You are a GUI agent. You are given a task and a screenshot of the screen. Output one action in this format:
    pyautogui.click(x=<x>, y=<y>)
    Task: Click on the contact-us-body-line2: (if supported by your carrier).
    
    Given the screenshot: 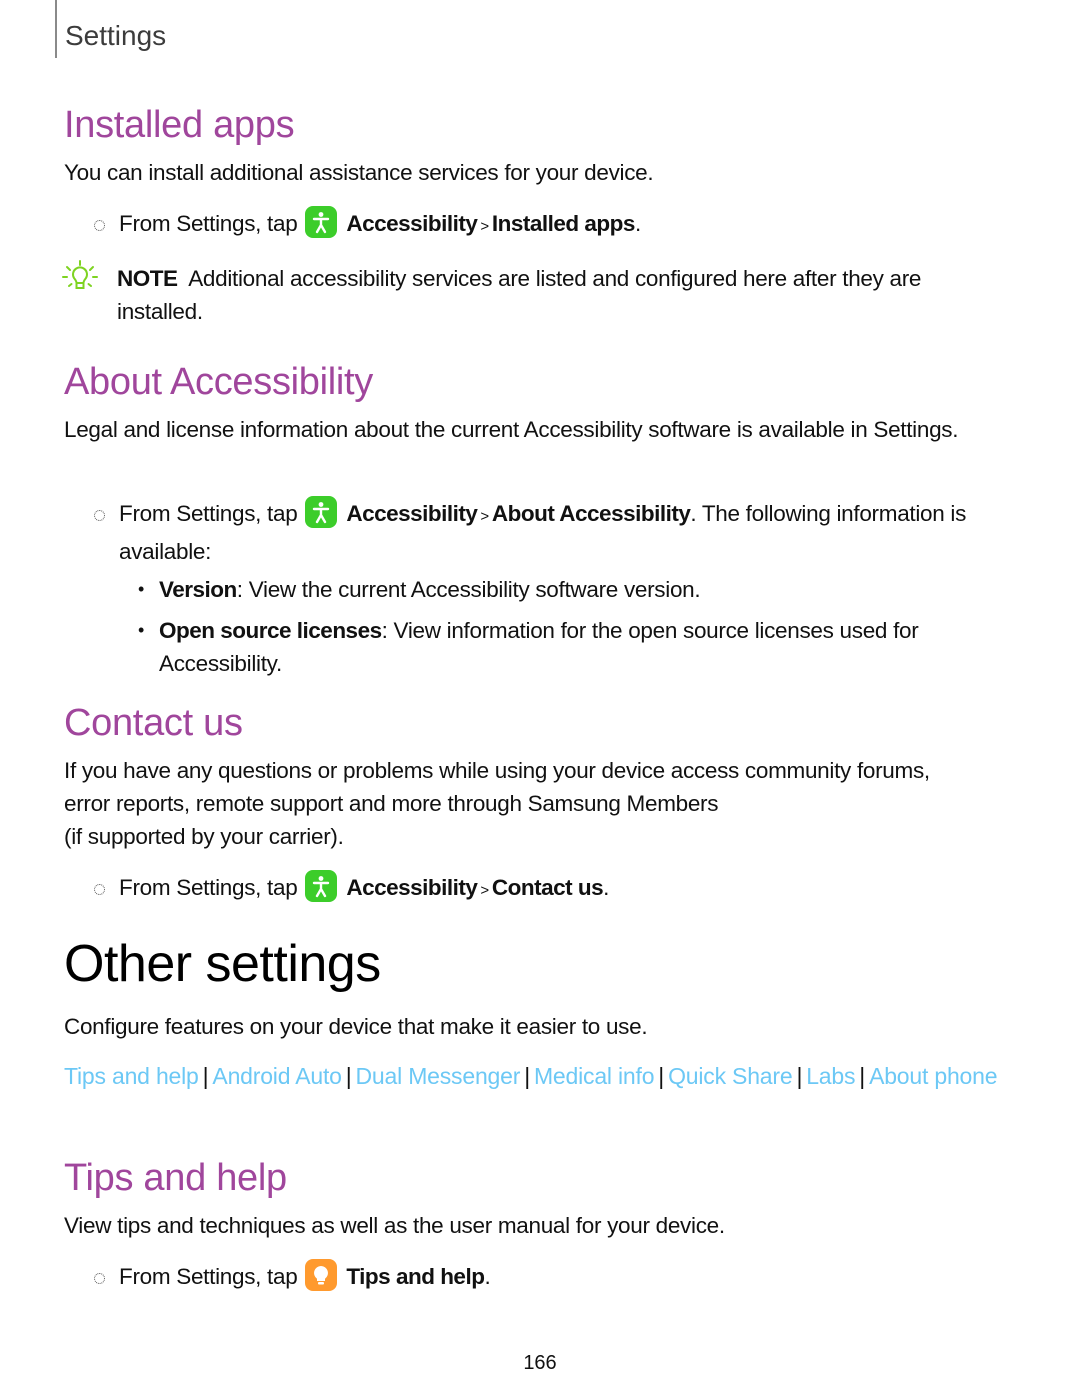 What is the action you would take?
    pyautogui.click(x=204, y=836)
    